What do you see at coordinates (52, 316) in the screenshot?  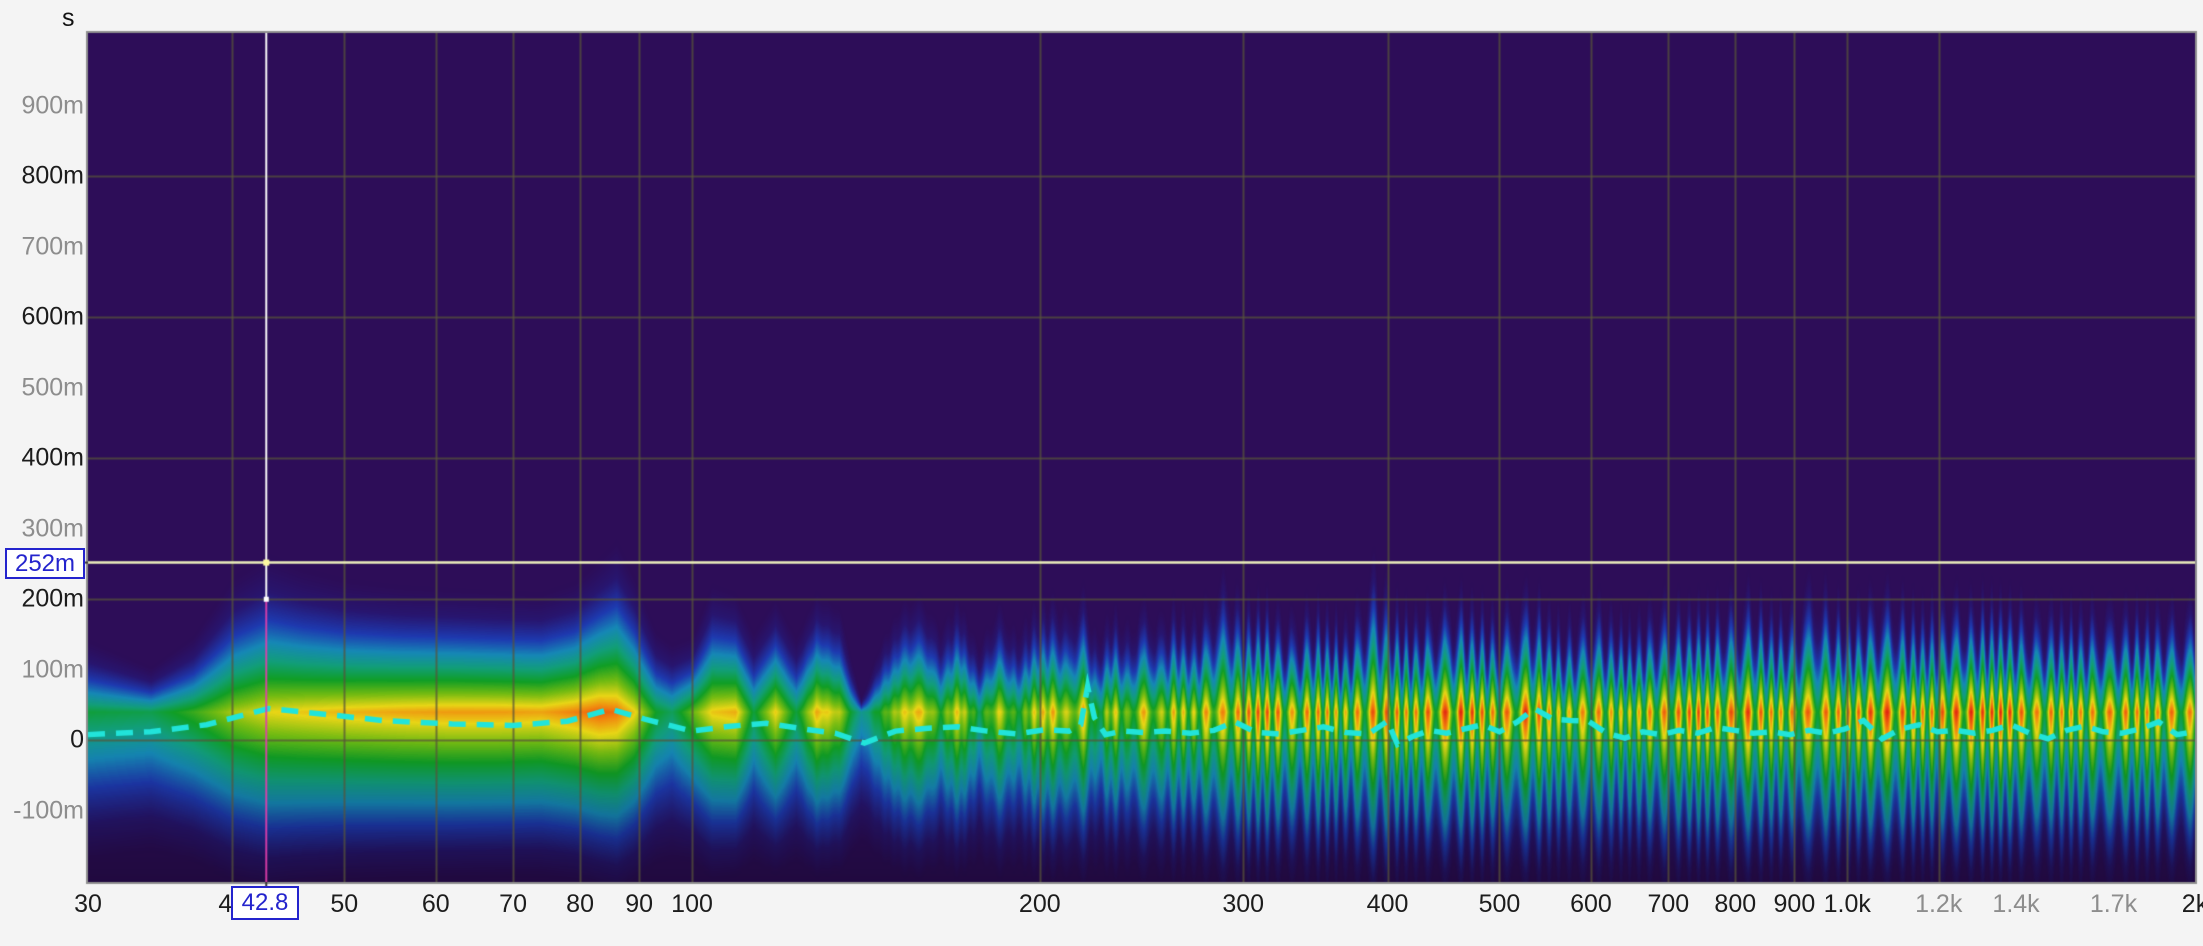 I see `y-tick-label: 600m` at bounding box center [52, 316].